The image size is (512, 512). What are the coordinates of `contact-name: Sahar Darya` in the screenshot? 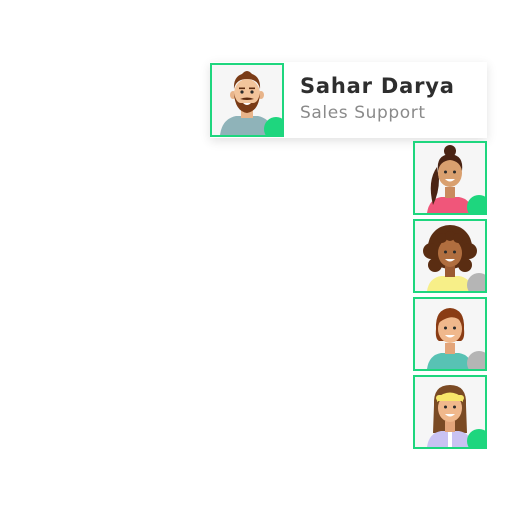 It's located at (377, 86).